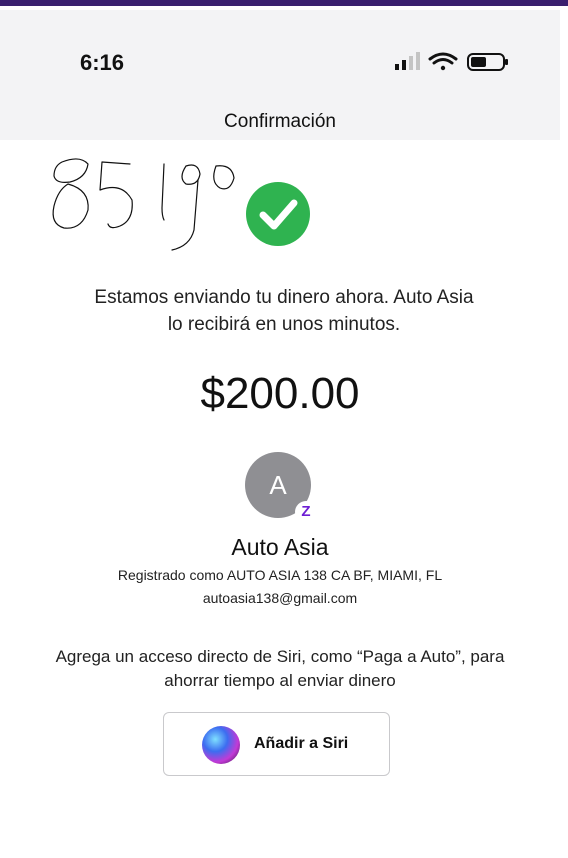 Image resolution: width=568 pixels, height=858 pixels. Describe the element at coordinates (221, 745) in the screenshot. I see `siri-icon` at that location.